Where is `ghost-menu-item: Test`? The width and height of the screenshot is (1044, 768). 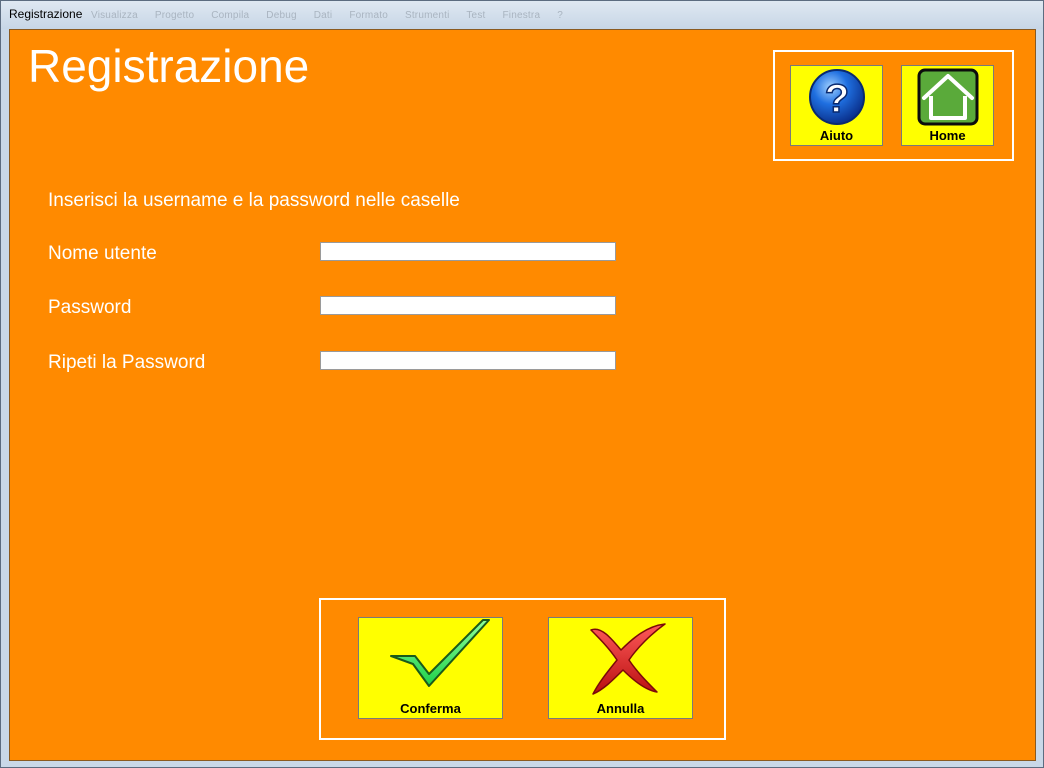 ghost-menu-item: Test is located at coordinates (476, 15).